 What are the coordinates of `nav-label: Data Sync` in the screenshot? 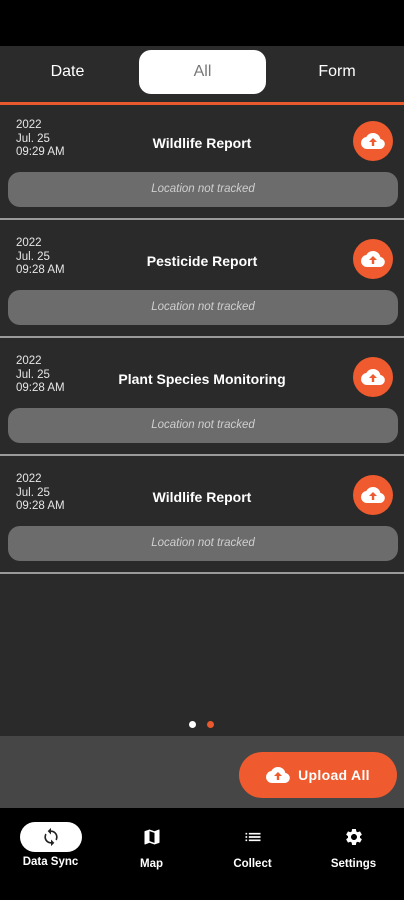 It's located at (50, 862).